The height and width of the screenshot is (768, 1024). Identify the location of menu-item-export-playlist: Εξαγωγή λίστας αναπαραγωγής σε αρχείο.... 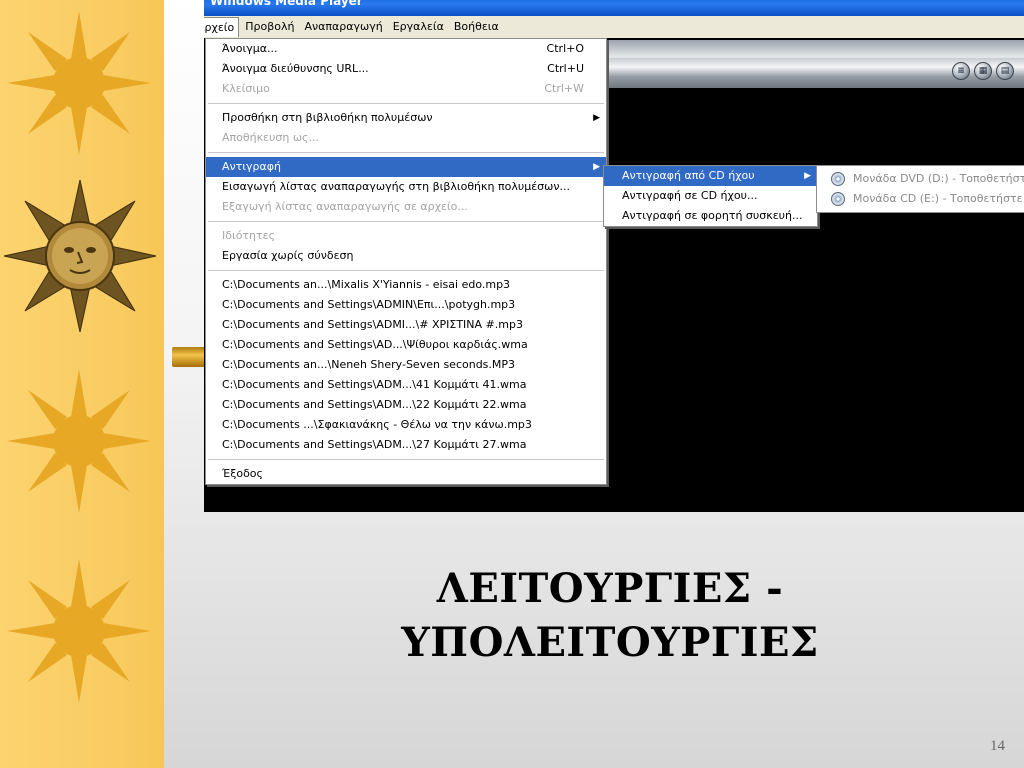
(406, 207).